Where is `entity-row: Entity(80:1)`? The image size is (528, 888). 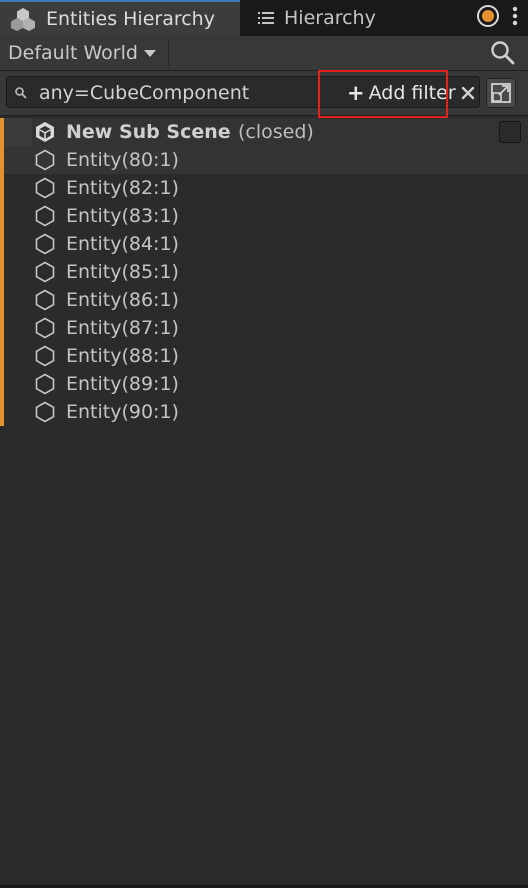 entity-row: Entity(80:1) is located at coordinates (264, 160).